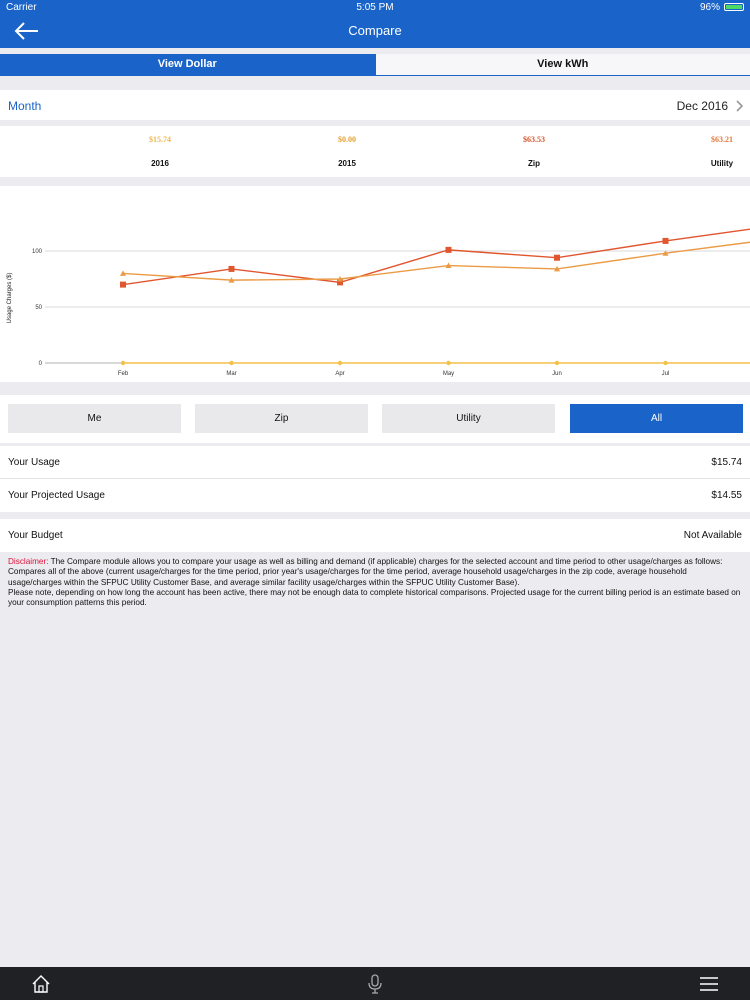  I want to click on budget-info: Your Budget Not Available, so click(375, 535).